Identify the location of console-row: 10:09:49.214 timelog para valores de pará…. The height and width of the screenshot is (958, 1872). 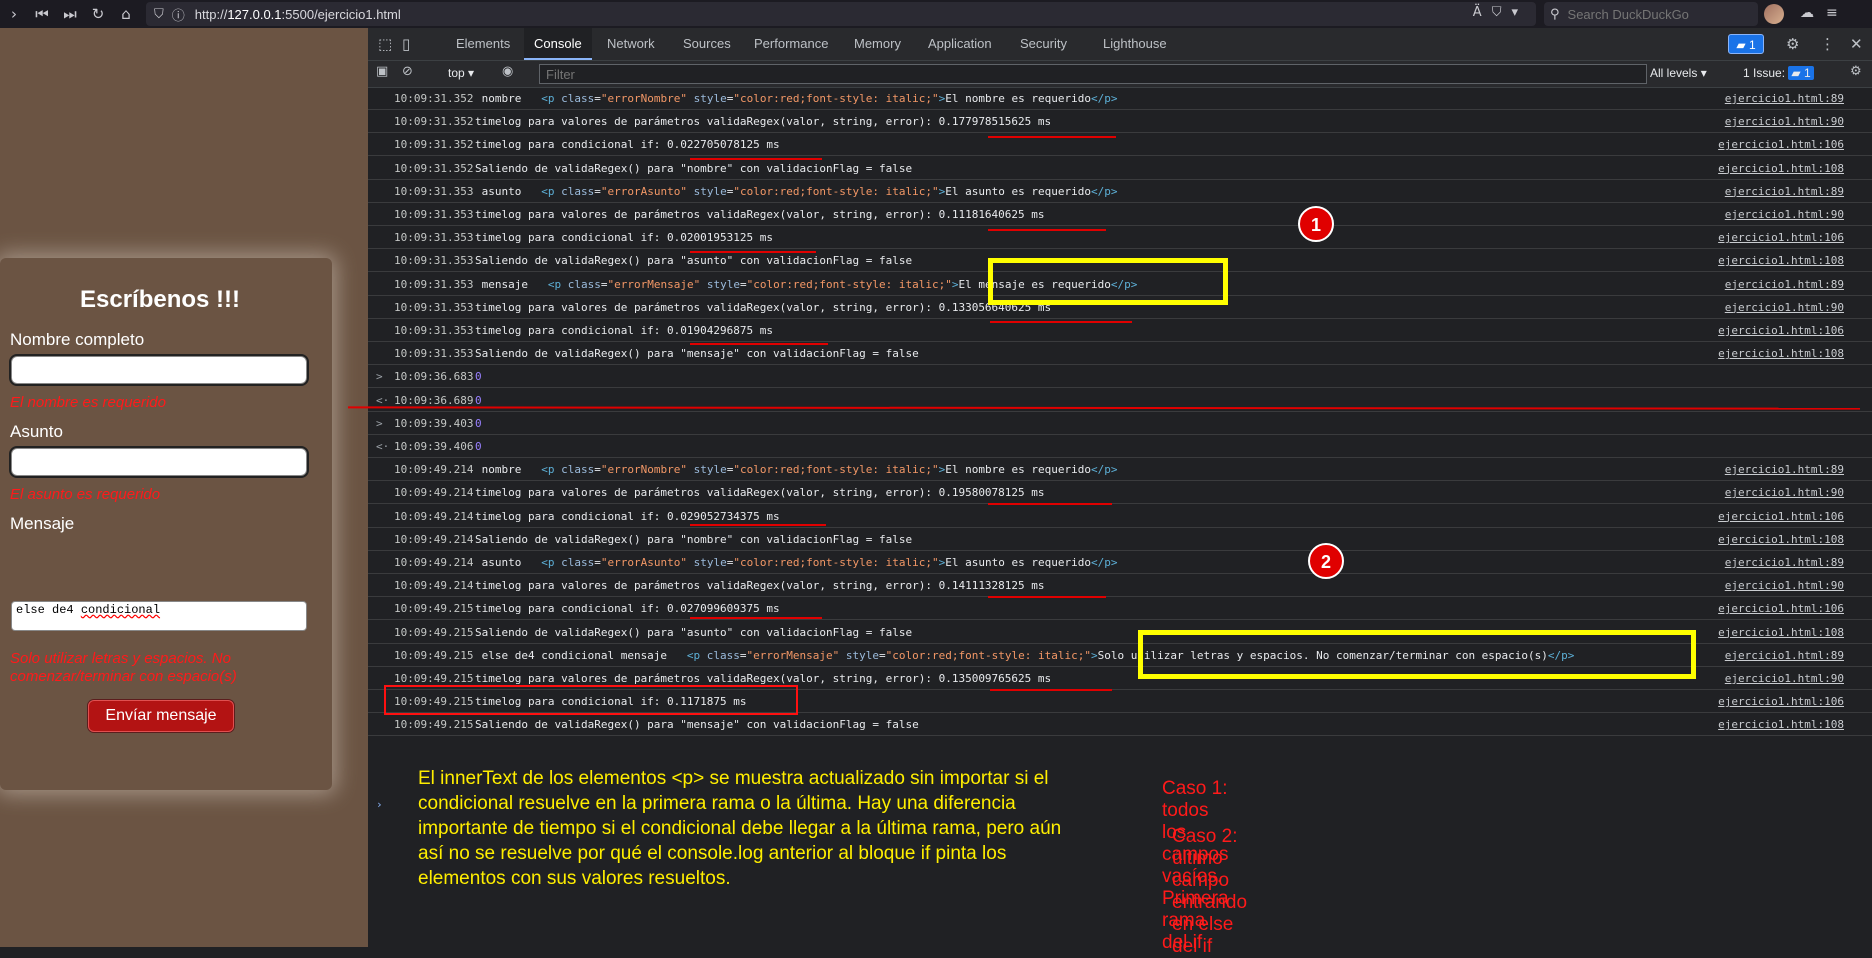
(1120, 586).